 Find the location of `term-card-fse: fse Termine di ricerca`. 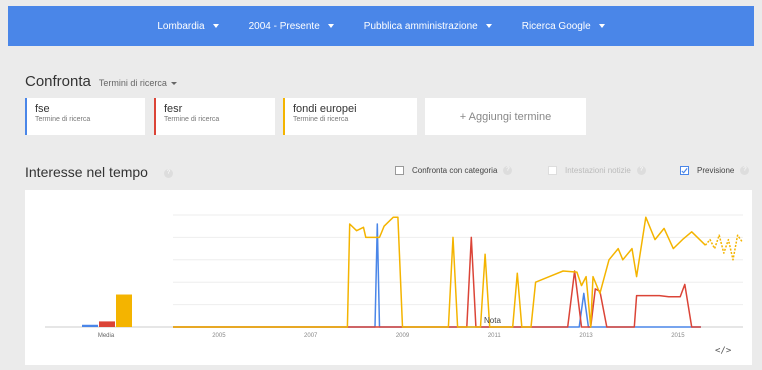

term-card-fse: fse Termine di ricerca is located at coordinates (85, 116).